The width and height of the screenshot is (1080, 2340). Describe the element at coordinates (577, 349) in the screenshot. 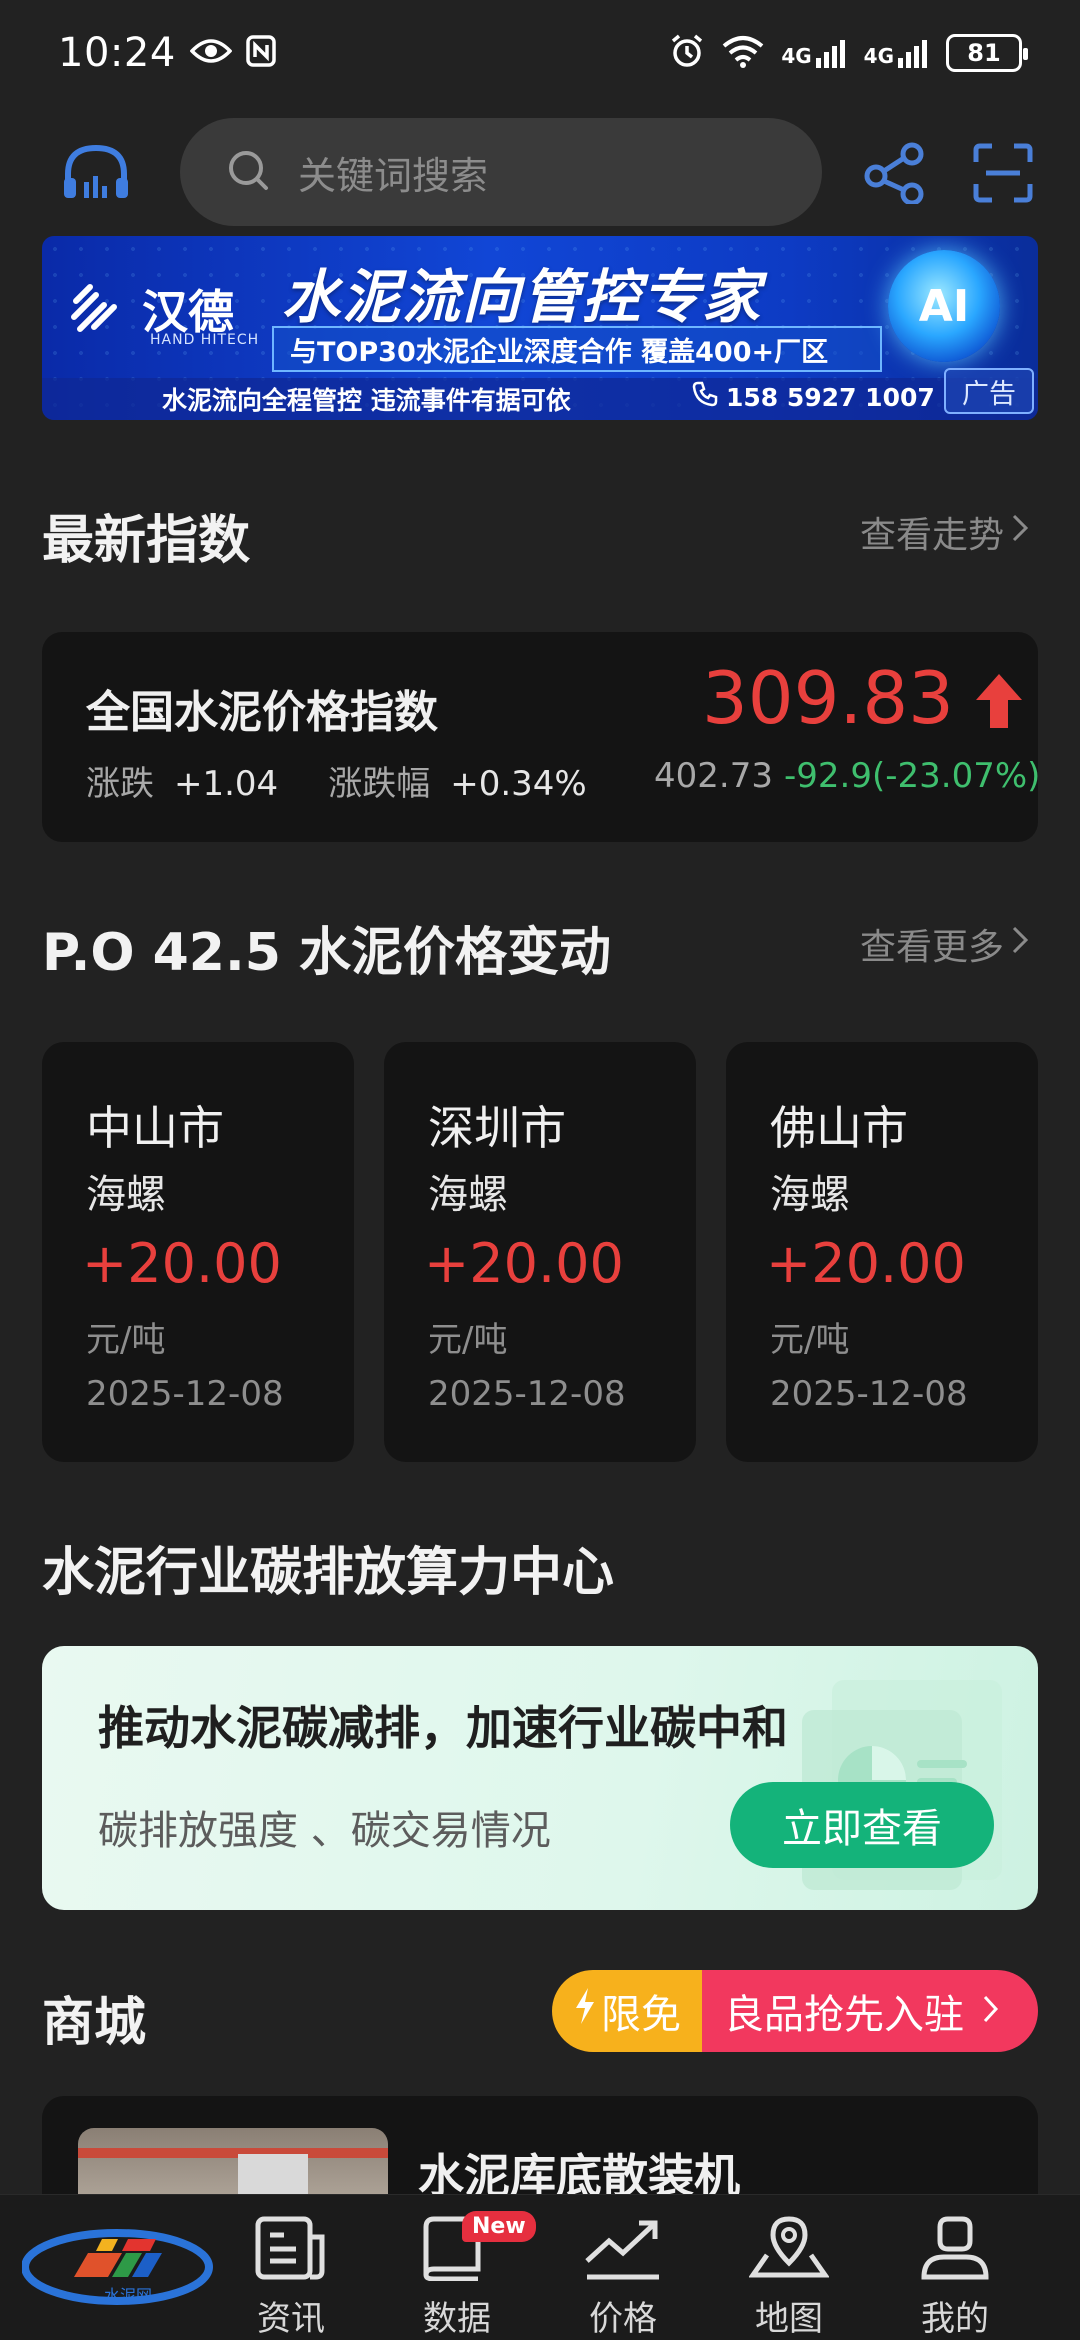

I see `ad-subline: 与TOP30水泥企业深度合作 覆盖400+厂区` at that location.